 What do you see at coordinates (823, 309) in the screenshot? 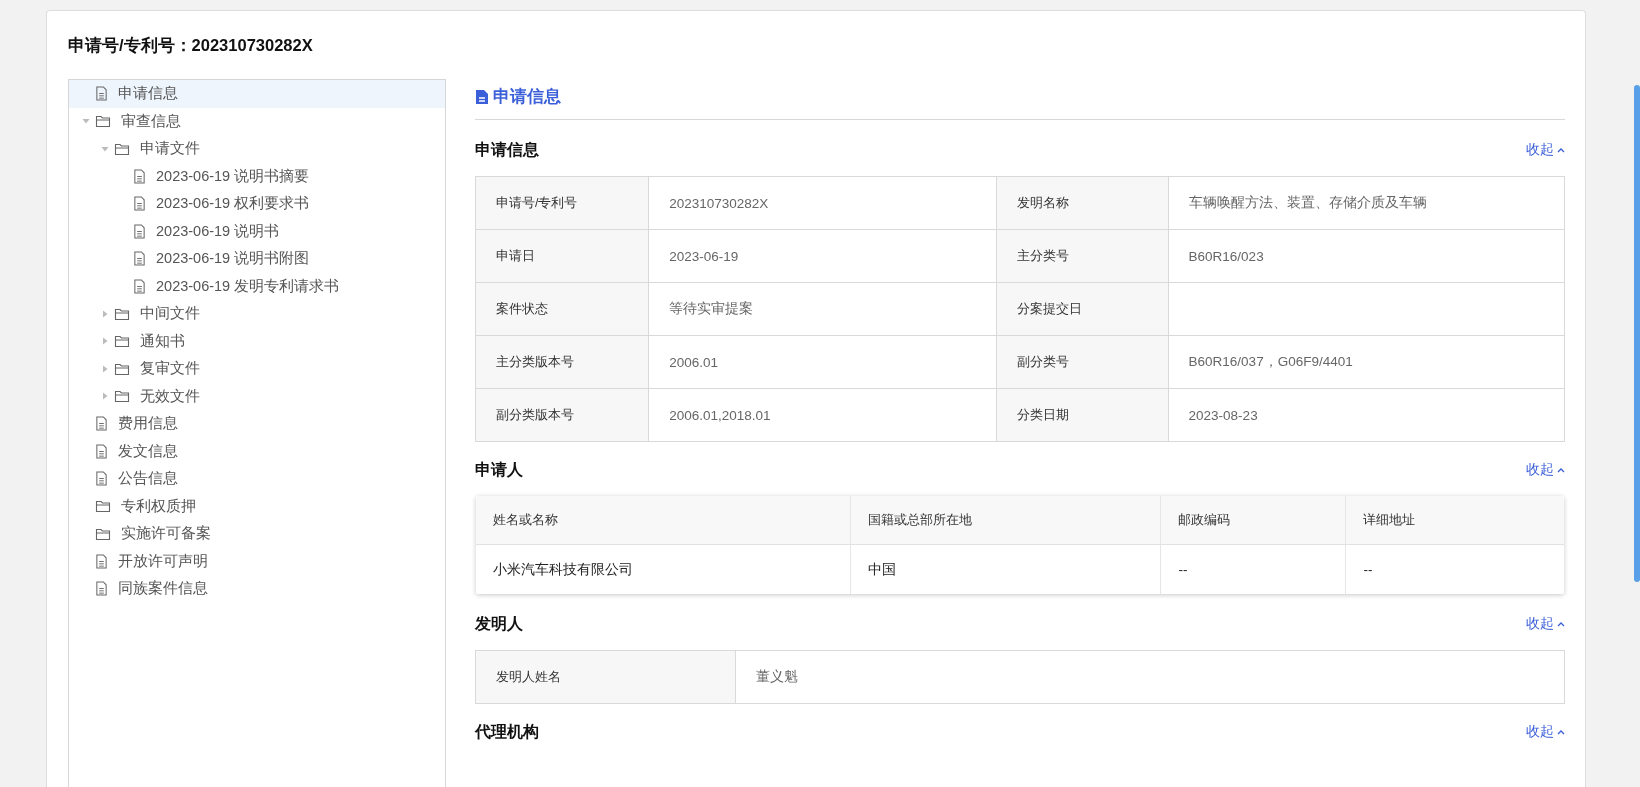
I see `field-value: 等待实审提案` at bounding box center [823, 309].